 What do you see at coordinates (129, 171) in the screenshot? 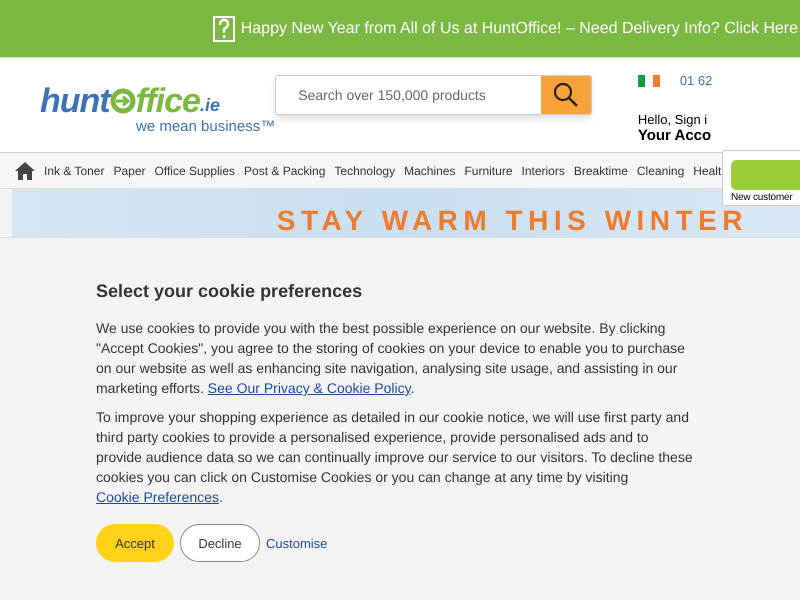
I see `nav-link: Paper` at bounding box center [129, 171].